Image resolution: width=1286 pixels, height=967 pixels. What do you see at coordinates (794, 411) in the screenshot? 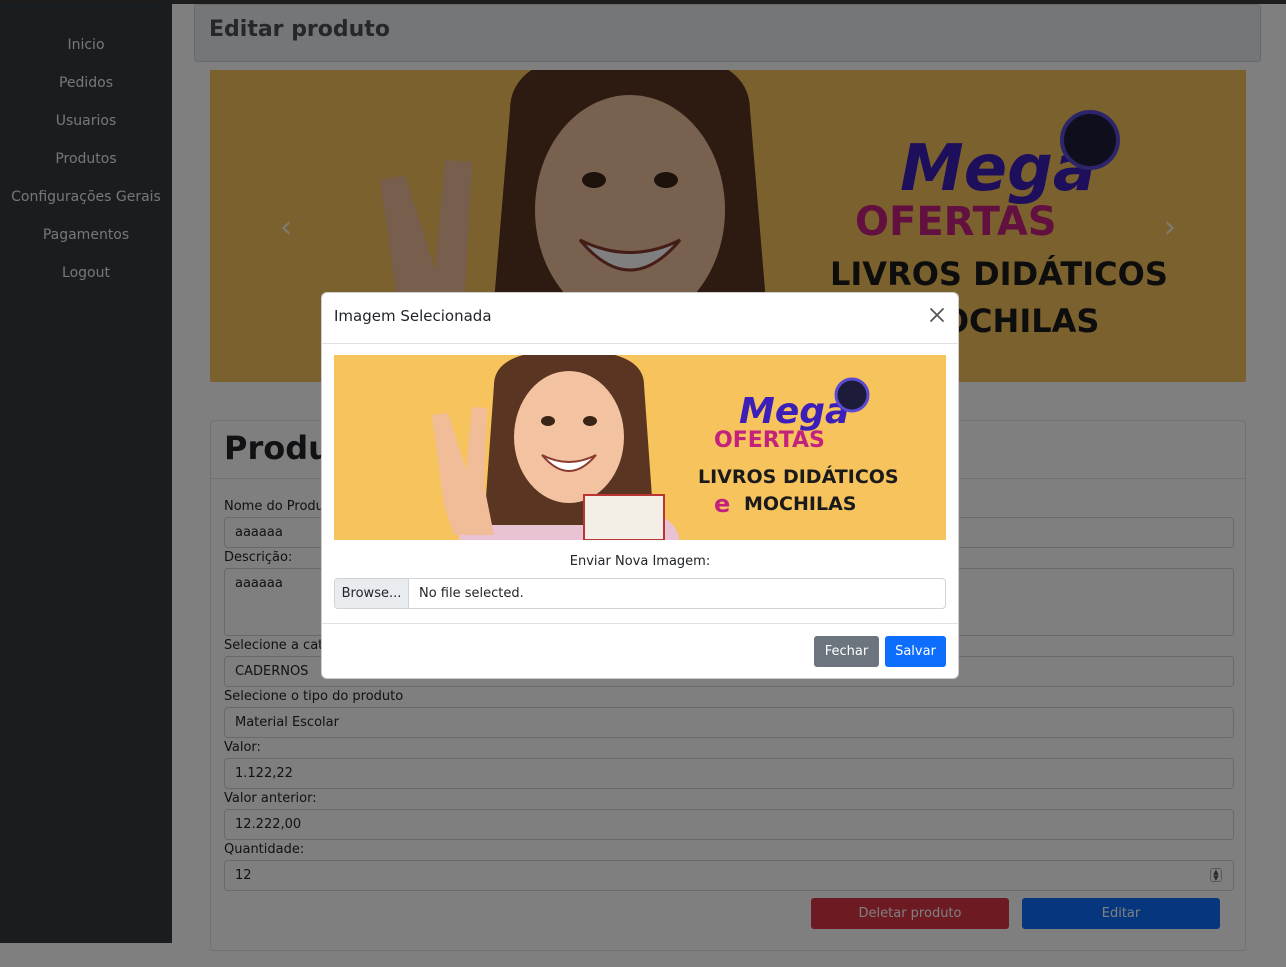
I see `preview-brand-top: Mega` at bounding box center [794, 411].